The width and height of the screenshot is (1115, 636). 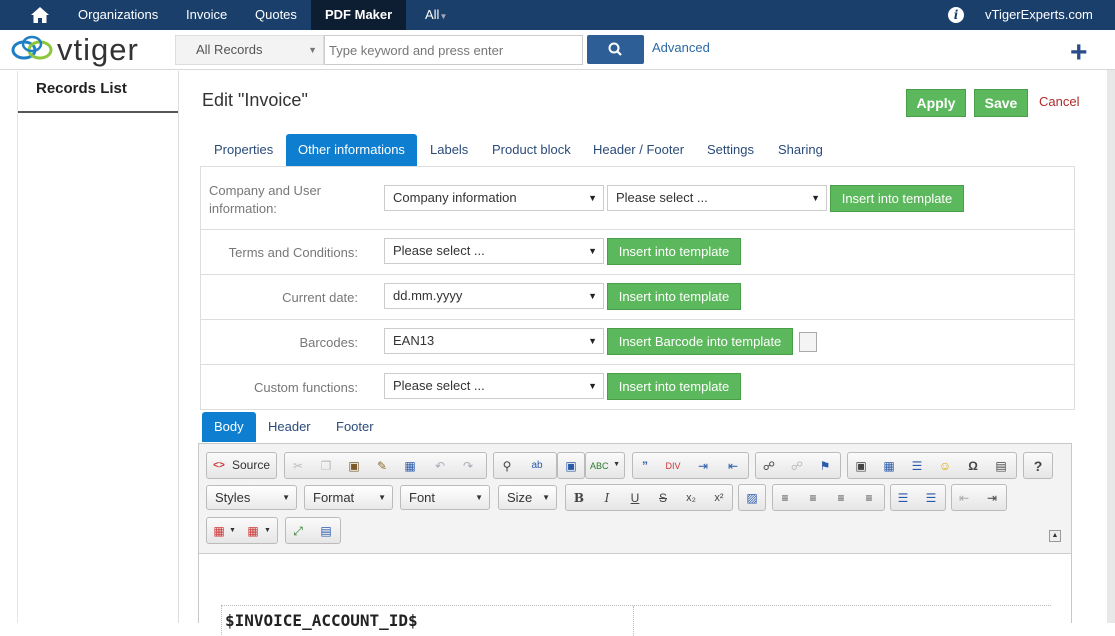 What do you see at coordinates (674, 386) in the screenshot?
I see `insert-custom-button: Insert into template` at bounding box center [674, 386].